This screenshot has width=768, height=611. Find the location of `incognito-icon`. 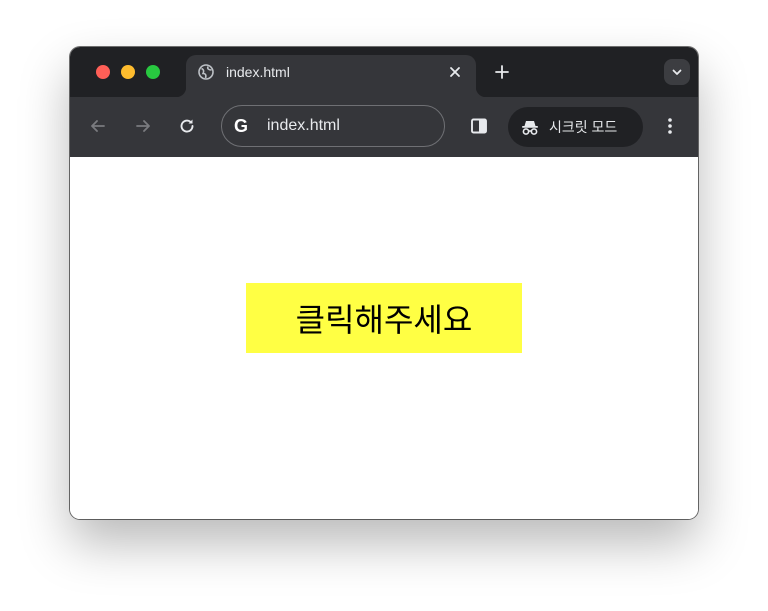

incognito-icon is located at coordinates (530, 127).